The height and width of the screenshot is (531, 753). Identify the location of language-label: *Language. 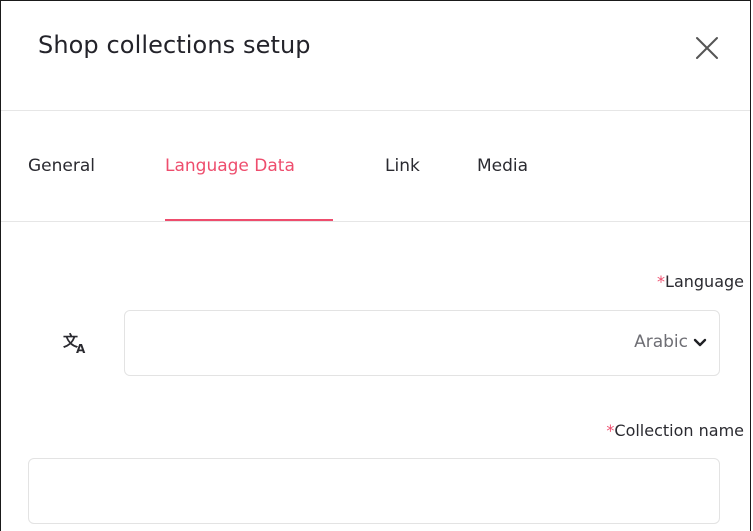
(700, 281).